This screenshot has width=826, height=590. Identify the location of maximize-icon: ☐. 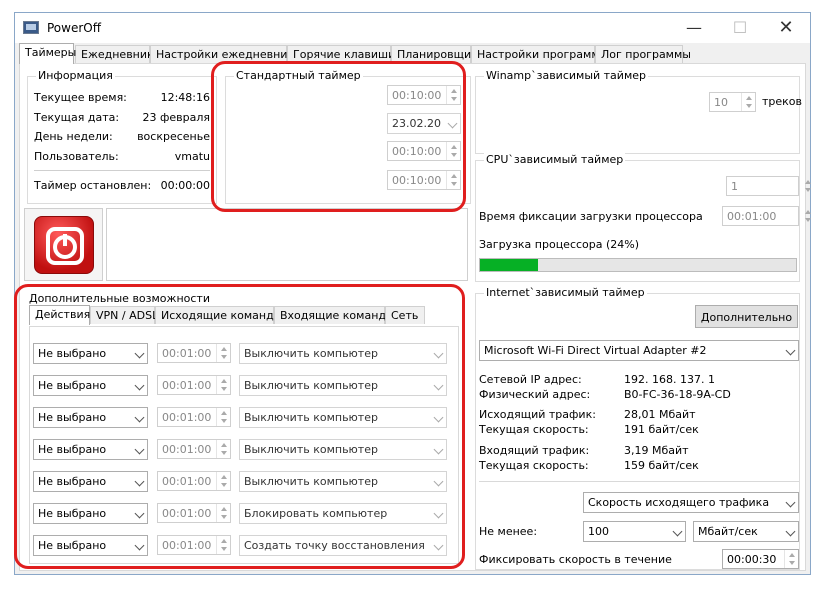
(740, 28).